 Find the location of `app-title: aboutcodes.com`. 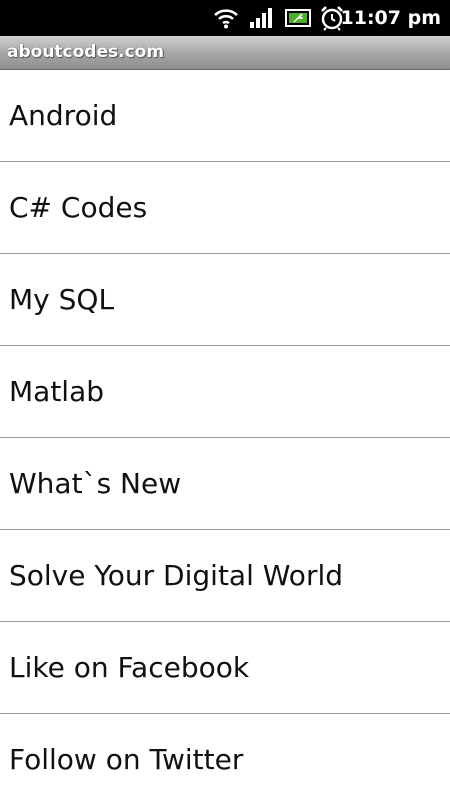

app-title: aboutcodes.com is located at coordinates (86, 52).